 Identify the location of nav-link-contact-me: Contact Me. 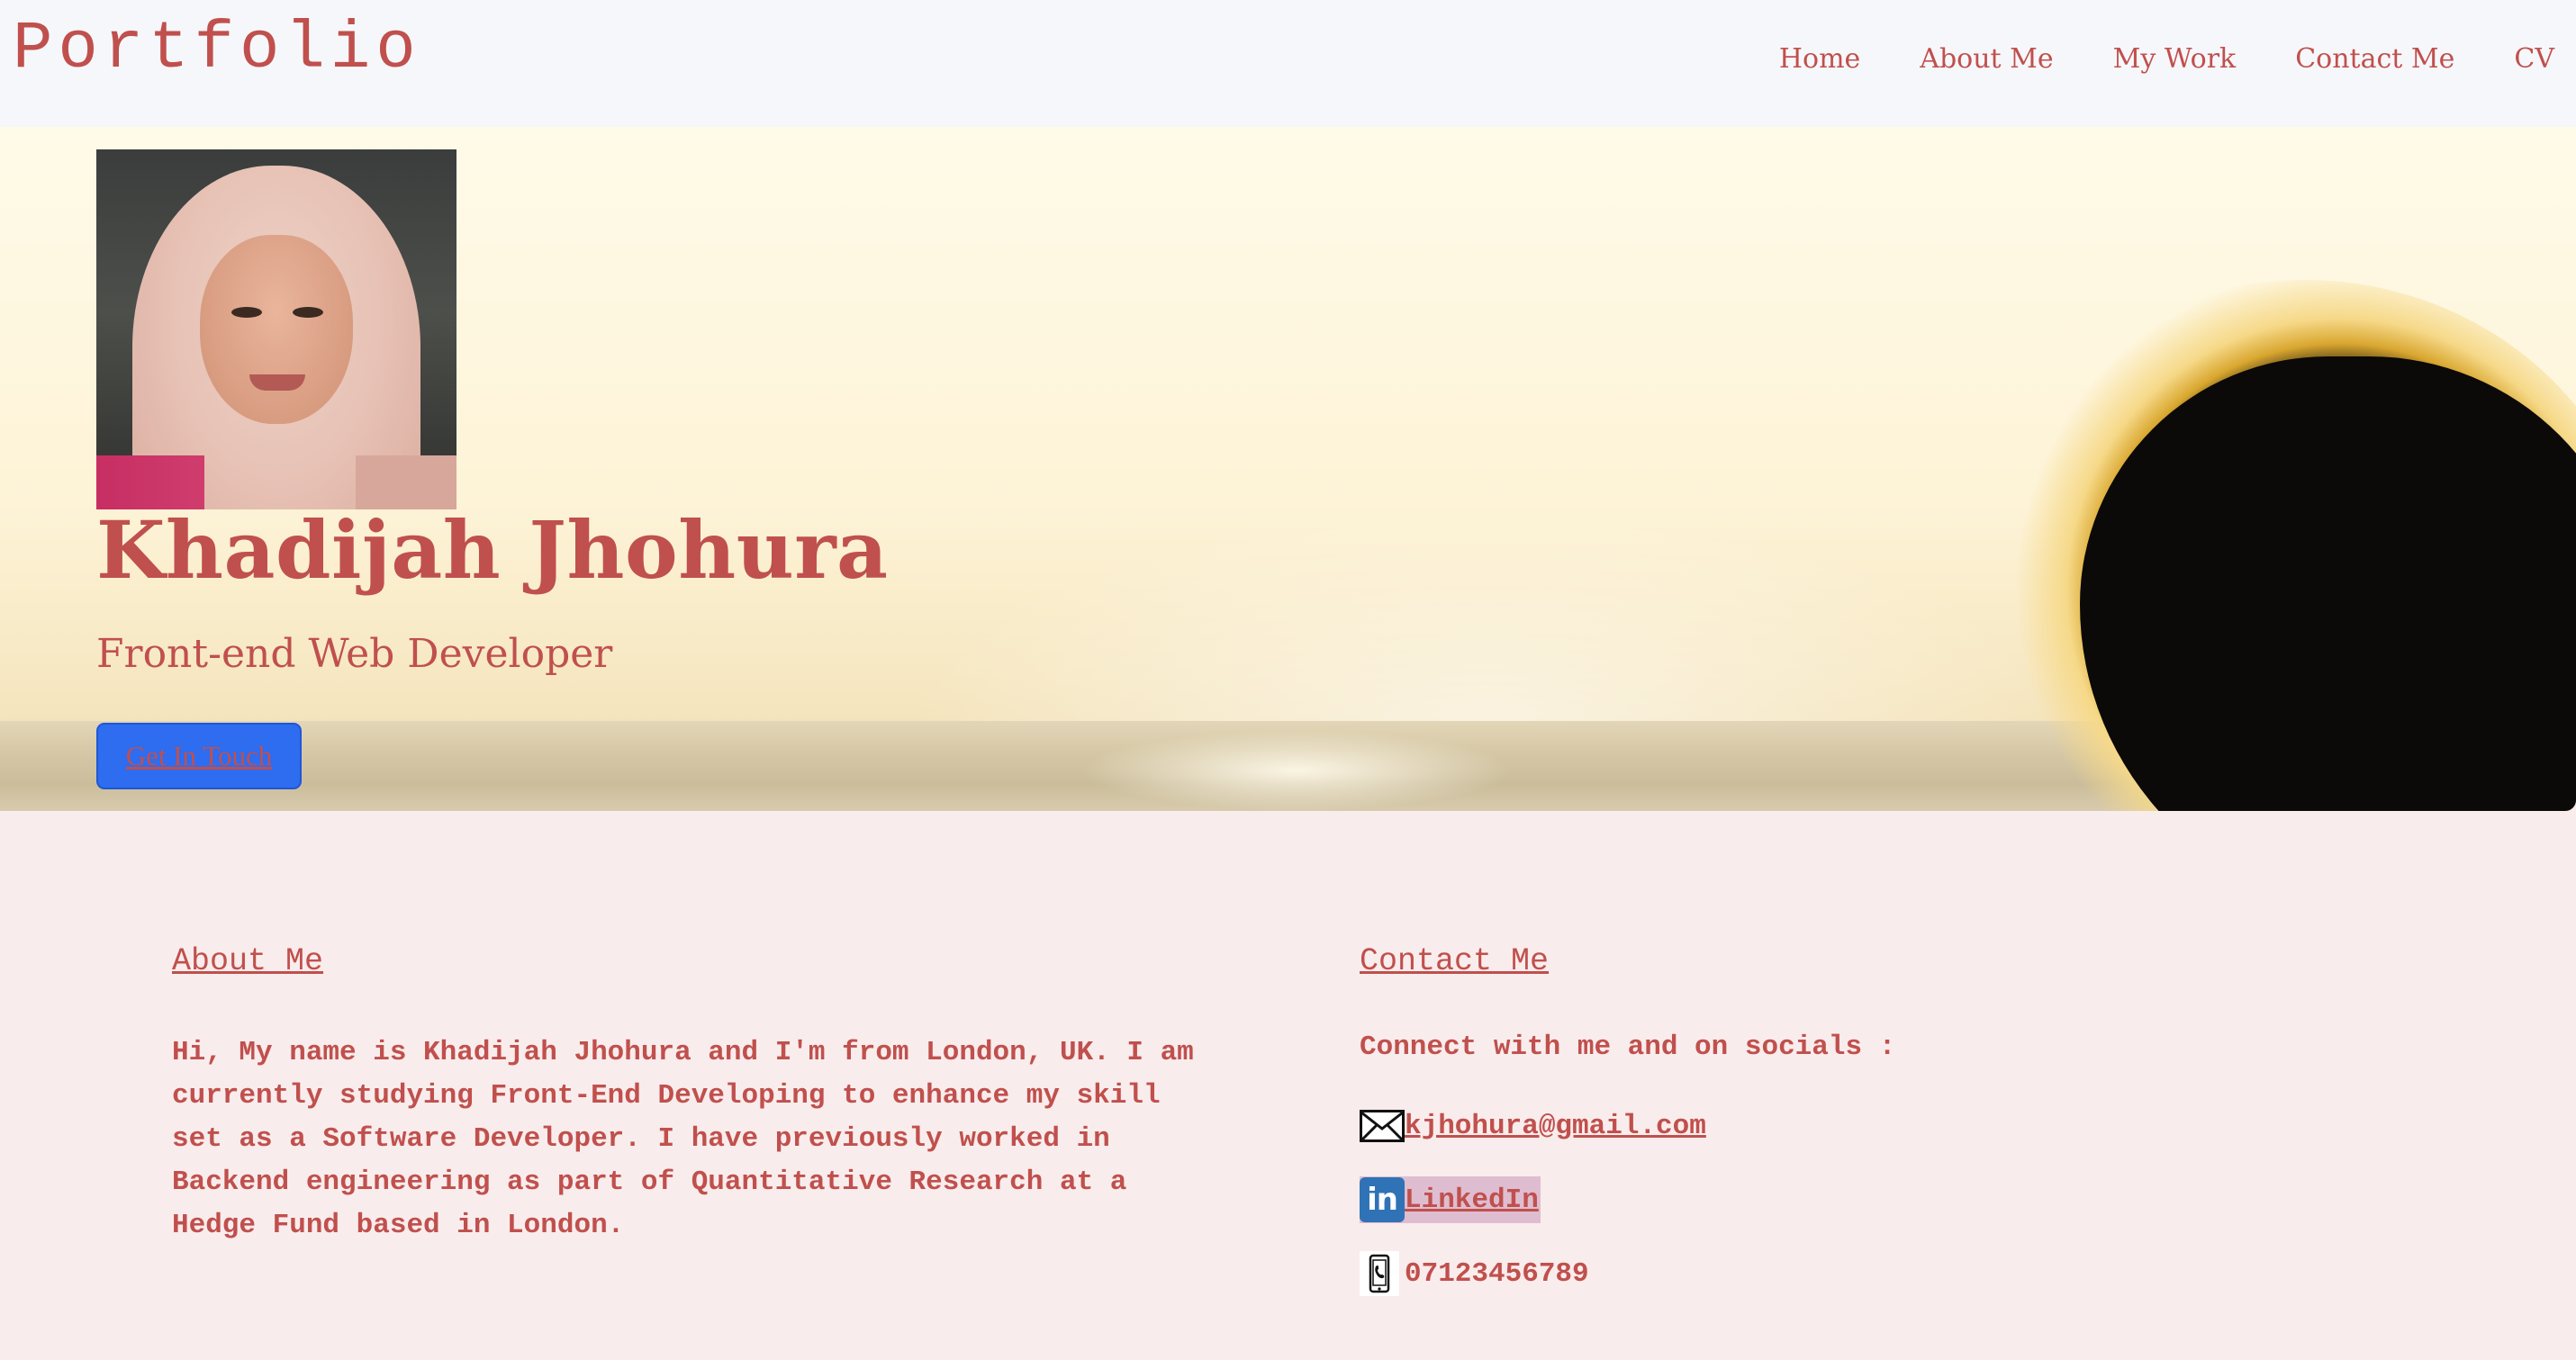
(2374, 59).